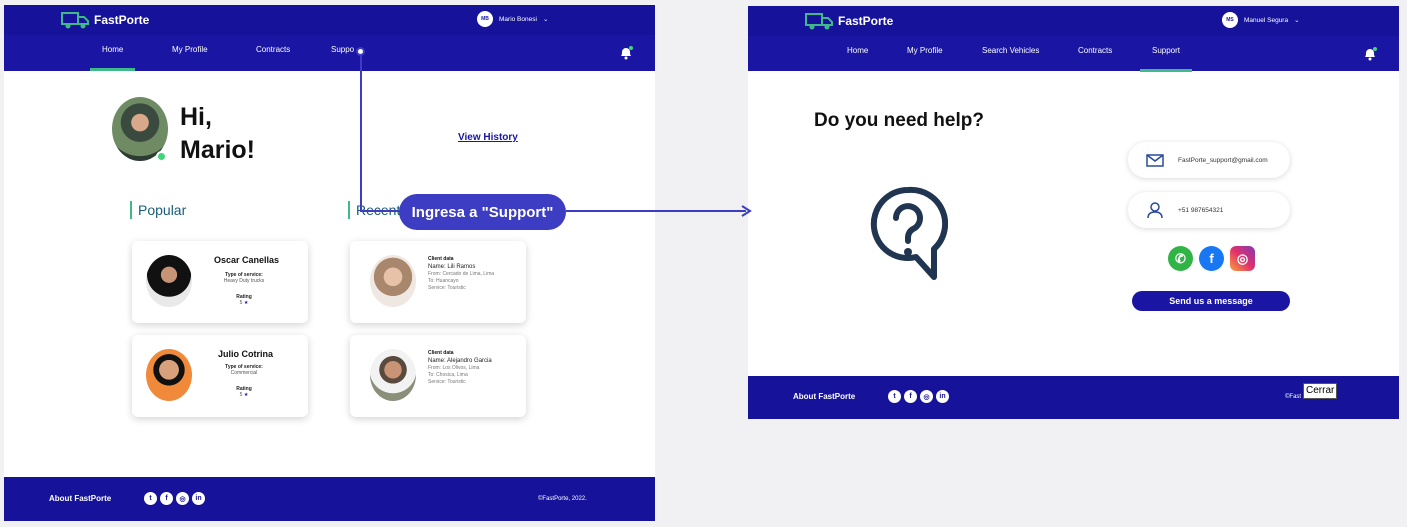 The image size is (1407, 527). Describe the element at coordinates (217, 150) in the screenshot. I see `greeting-line2: Mario!` at that location.